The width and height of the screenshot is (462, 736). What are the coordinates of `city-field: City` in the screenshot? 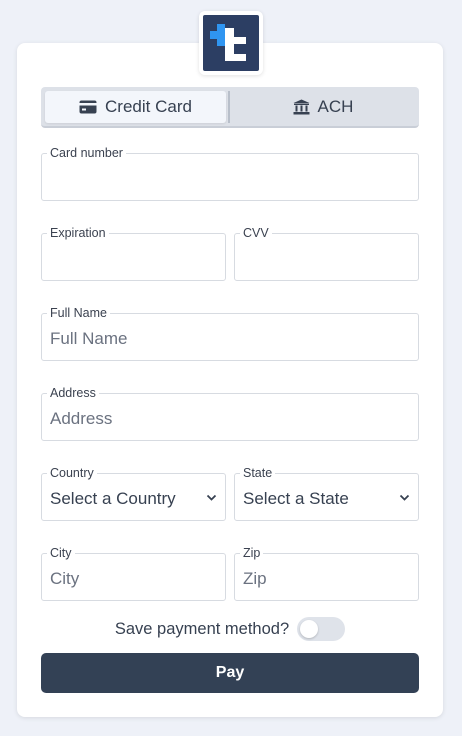 It's located at (133, 573).